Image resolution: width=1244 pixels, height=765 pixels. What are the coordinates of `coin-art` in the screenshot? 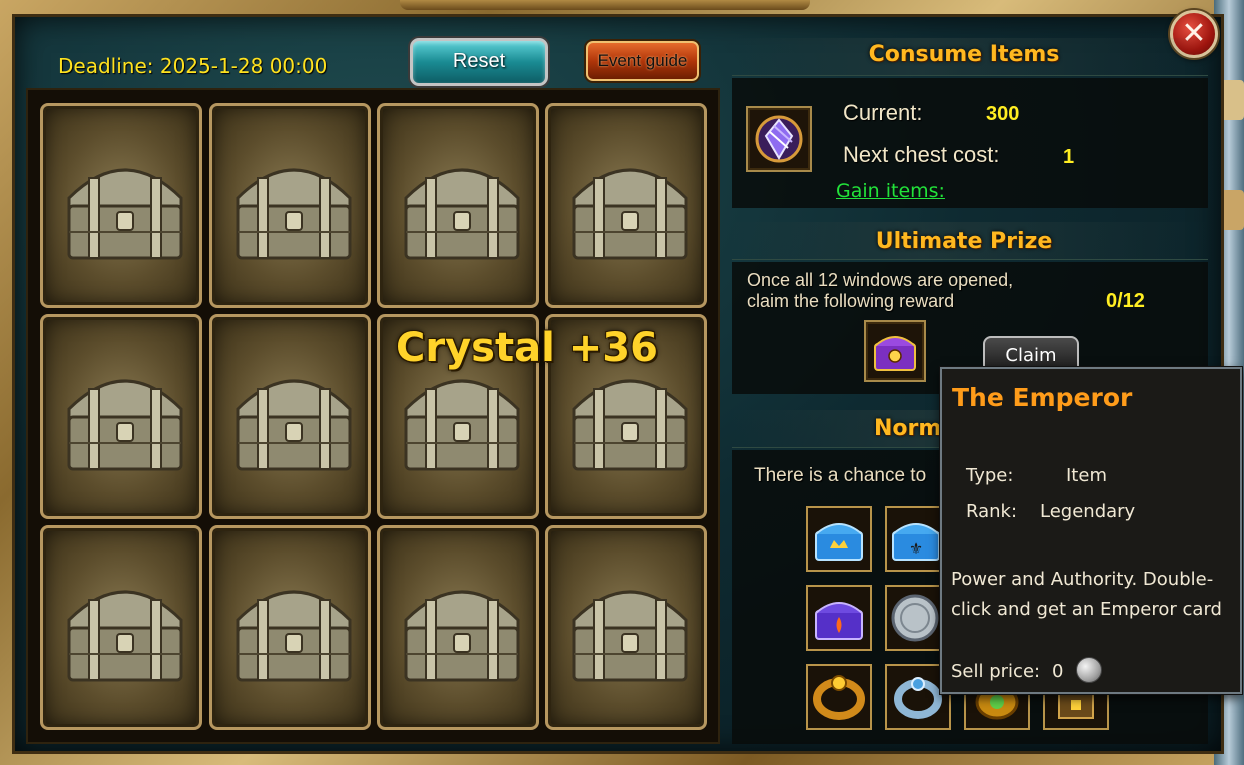 It's located at (915, 618).